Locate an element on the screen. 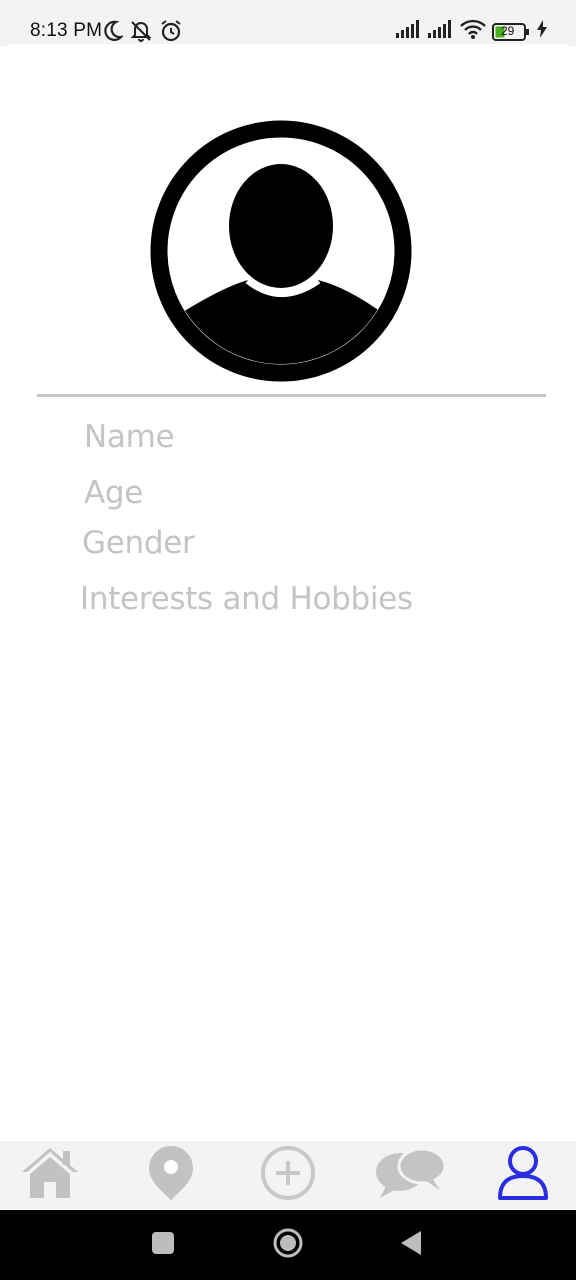 The height and width of the screenshot is (1280, 576). system-nav-bar is located at coordinates (288, 1245).